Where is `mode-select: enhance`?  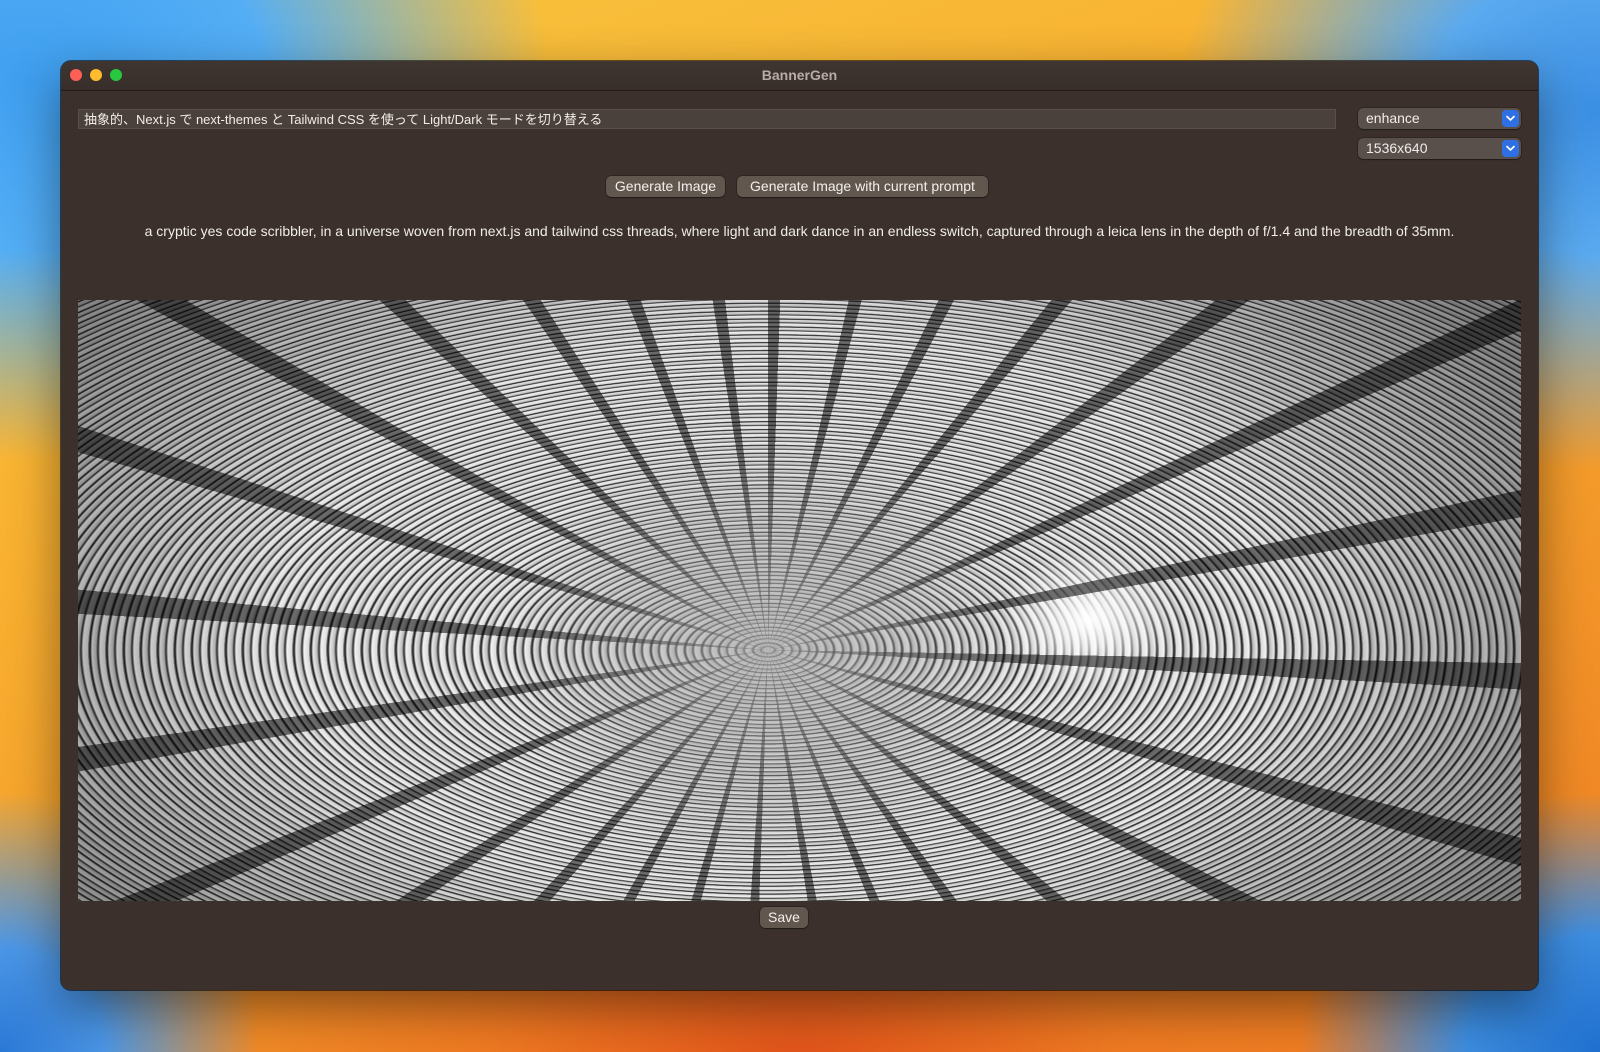
mode-select: enhance is located at coordinates (1439, 118).